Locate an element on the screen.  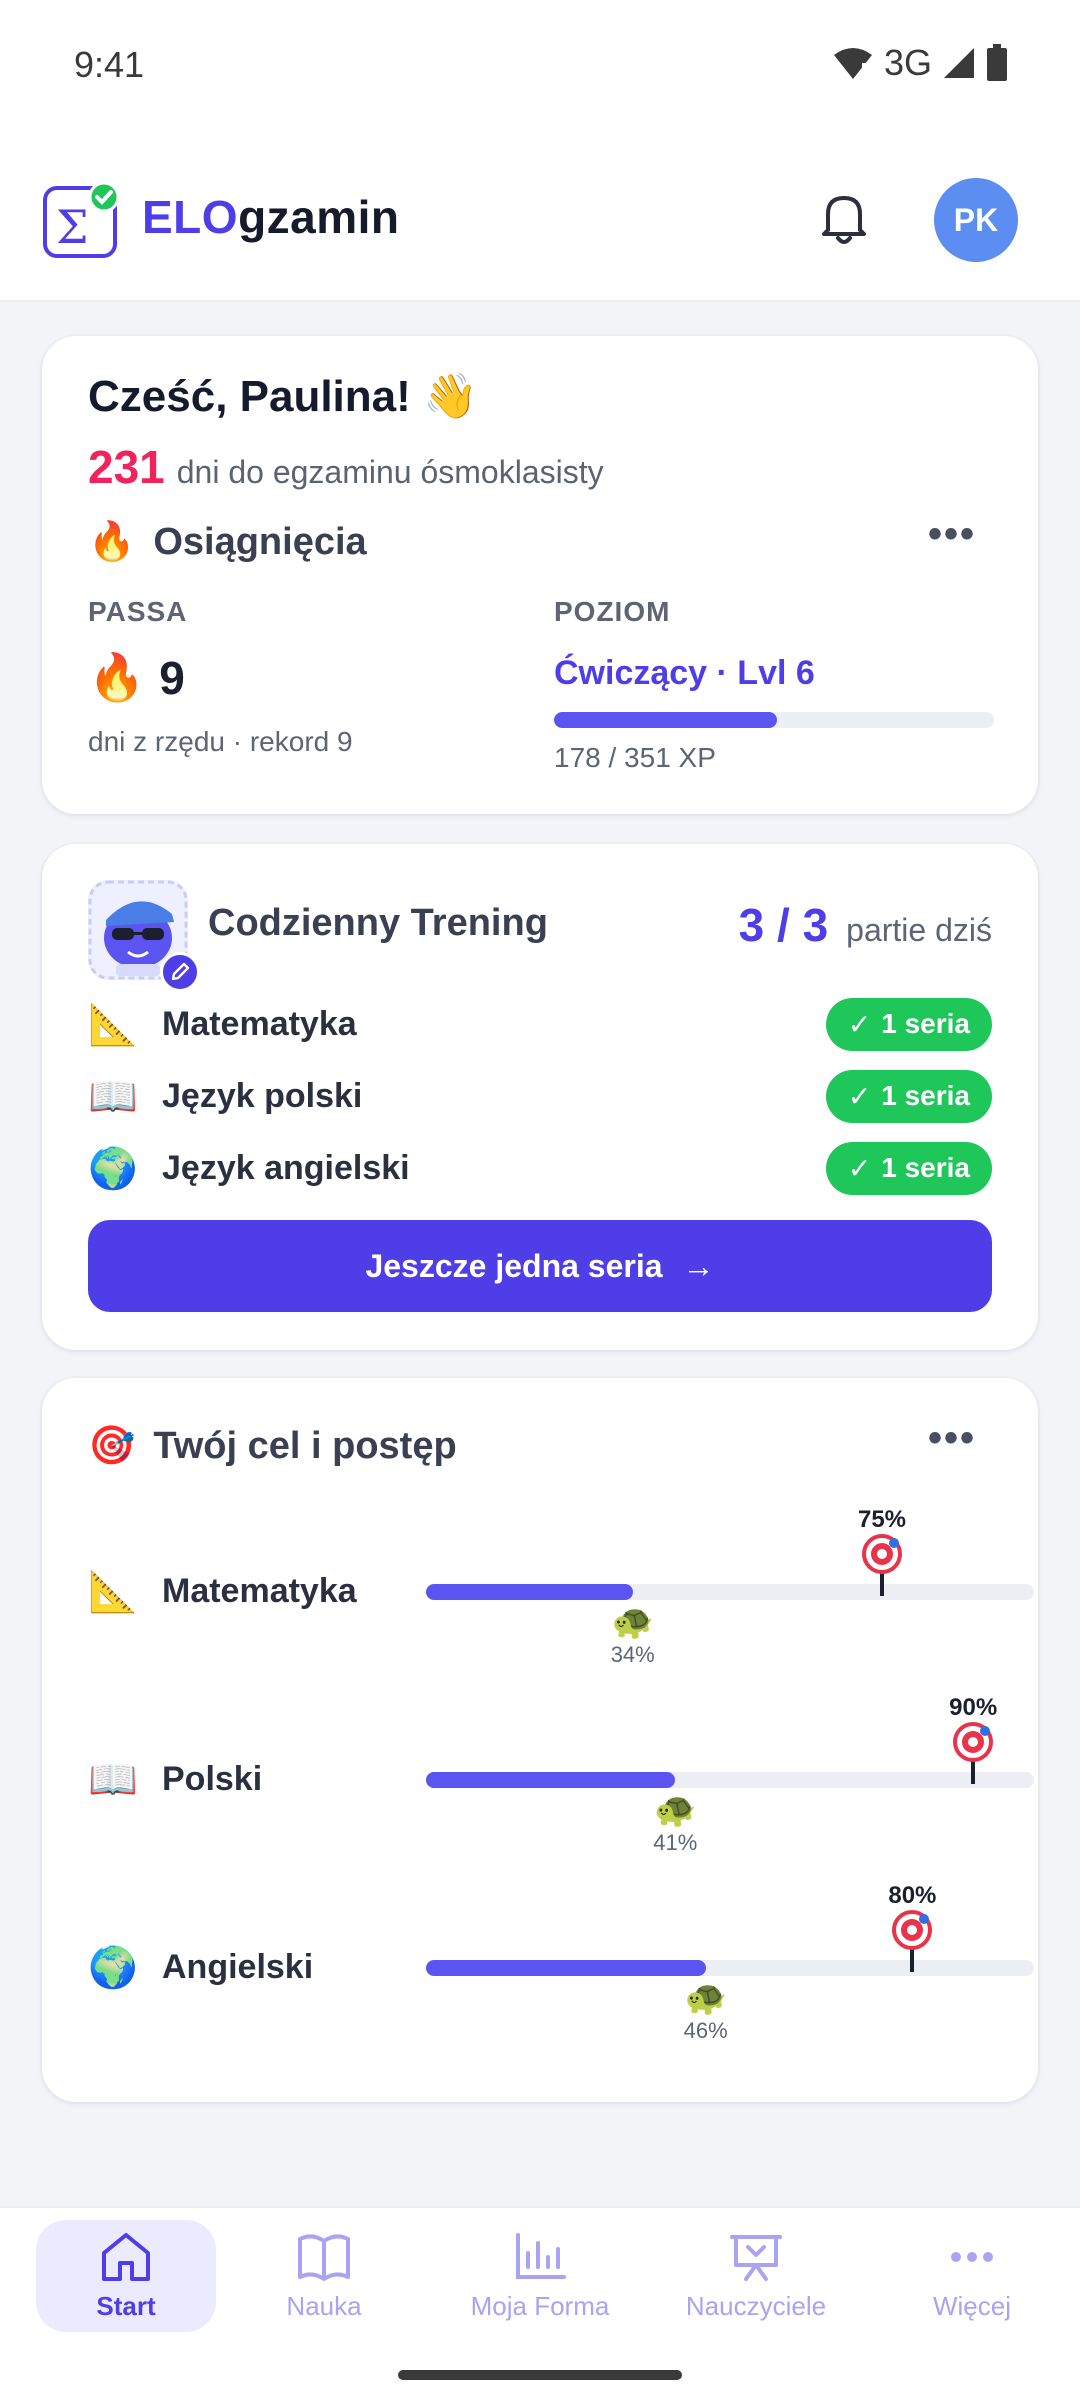
training-subject-row: 📐 Matematyka ✓ 1 seria is located at coordinates (540, 1024).